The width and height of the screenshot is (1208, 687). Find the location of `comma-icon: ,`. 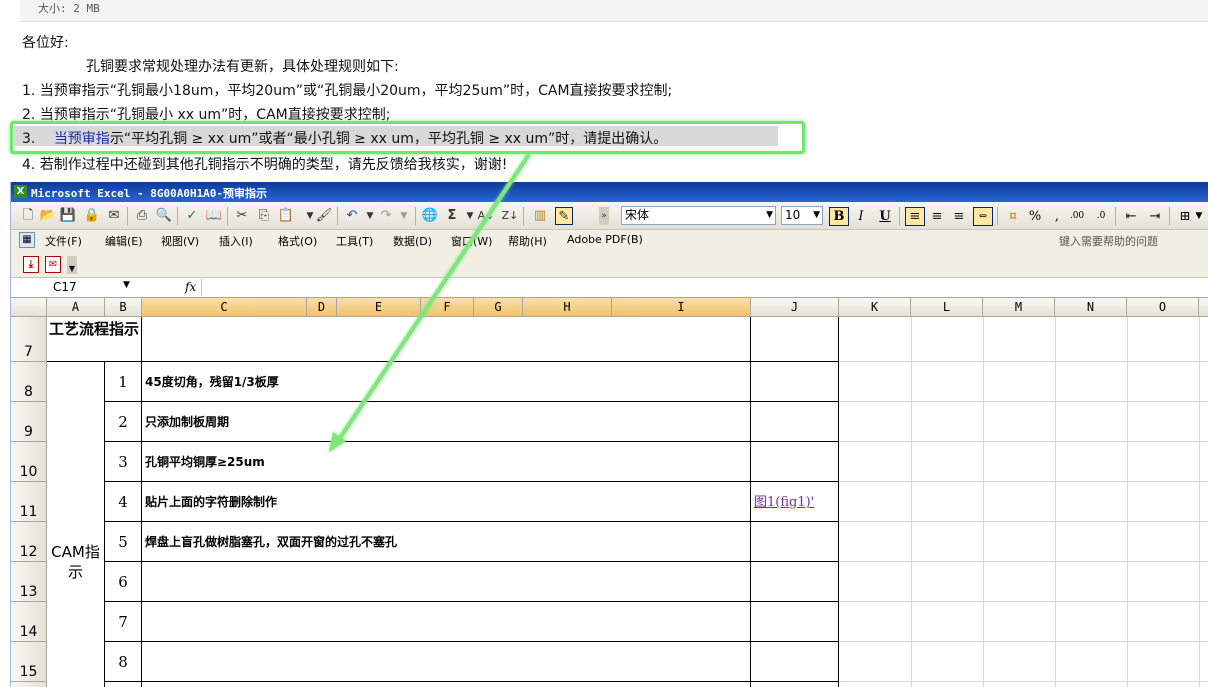

comma-icon: , is located at coordinates (1057, 216).